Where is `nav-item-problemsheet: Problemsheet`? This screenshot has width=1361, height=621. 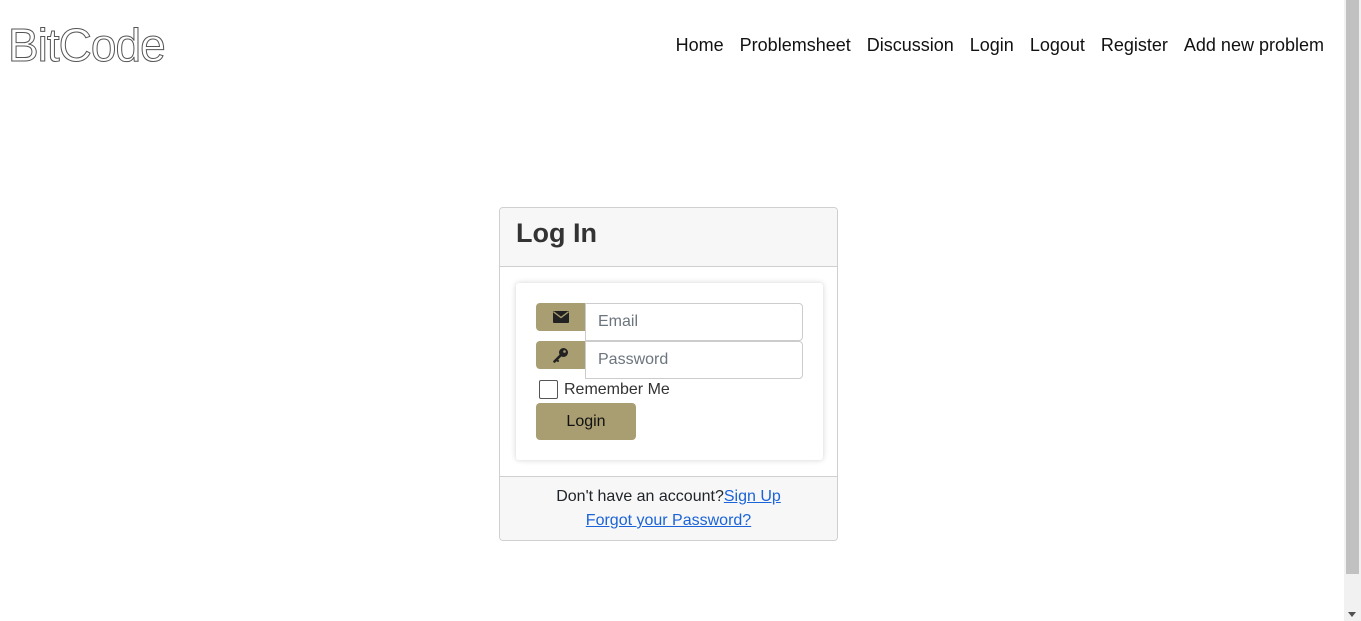
nav-item-problemsheet: Problemsheet is located at coordinates (795, 45).